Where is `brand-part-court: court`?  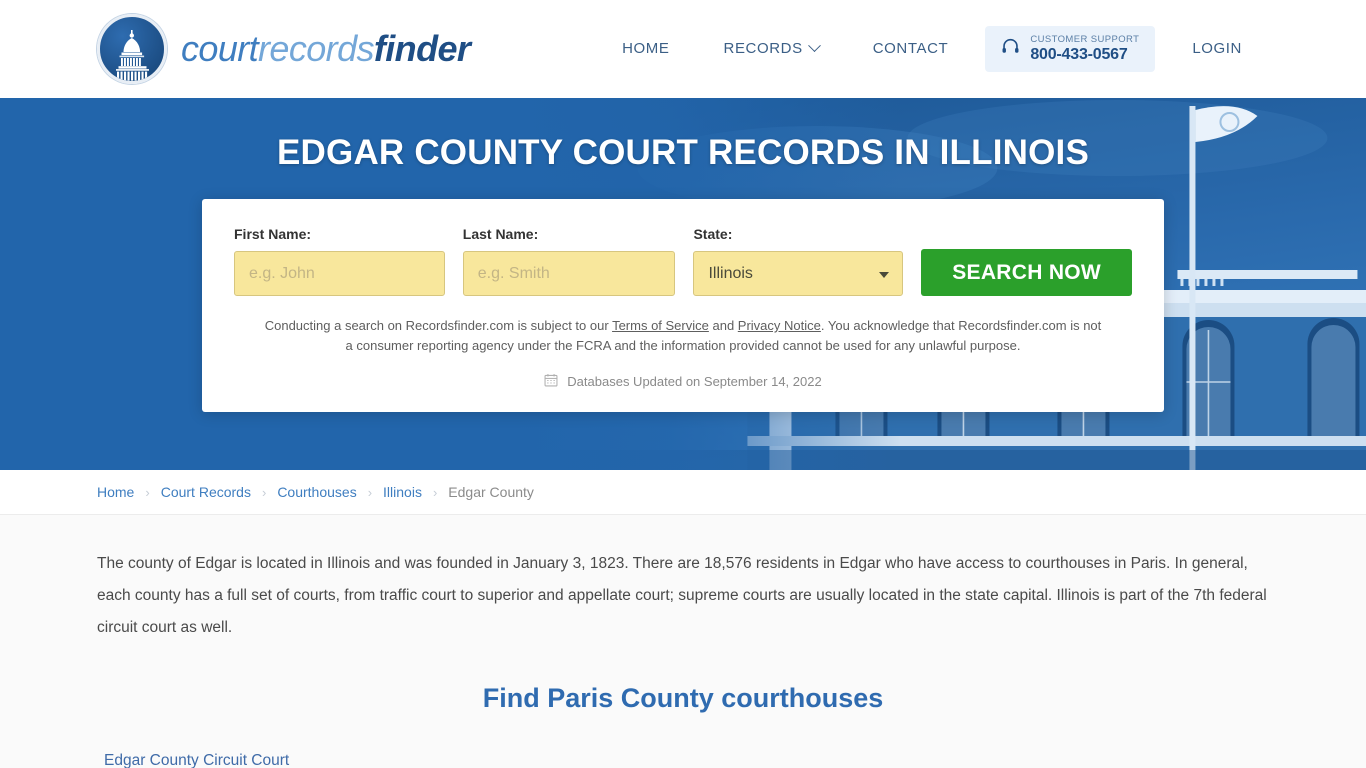
brand-part-court: court is located at coordinates (220, 48).